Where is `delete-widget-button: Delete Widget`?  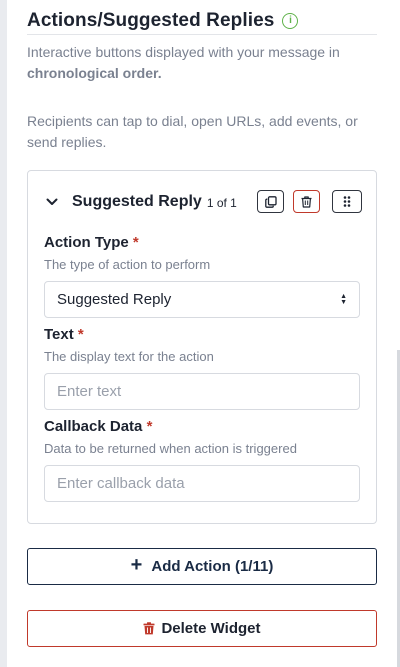
delete-widget-button: Delete Widget is located at coordinates (202, 628).